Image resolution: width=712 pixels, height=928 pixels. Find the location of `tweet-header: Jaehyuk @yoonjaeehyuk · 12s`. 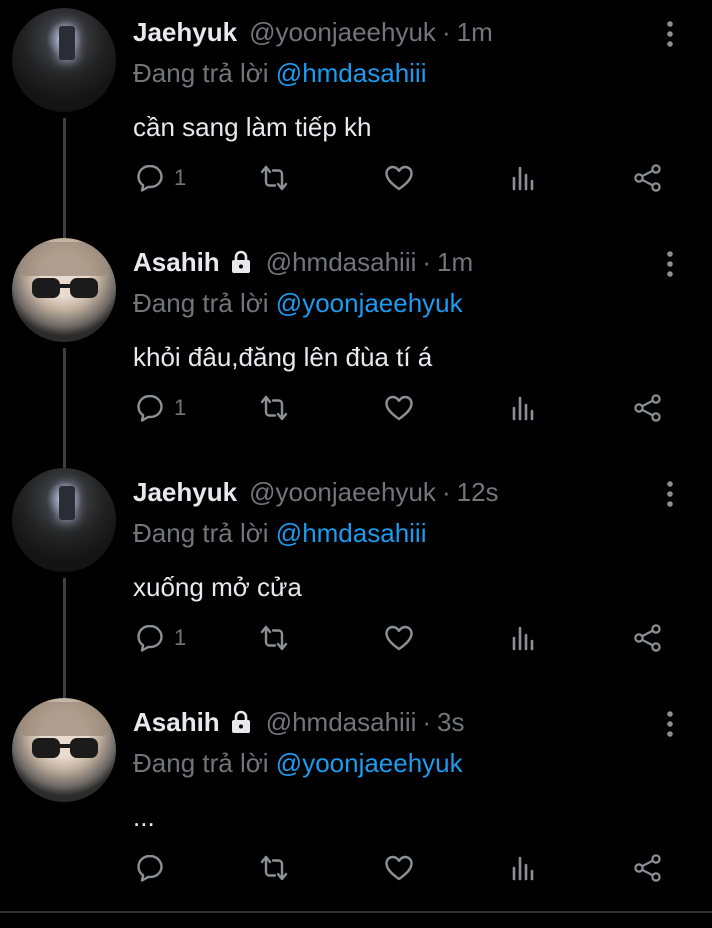

tweet-header: Jaehyuk @yoonjaeehyuk · 12s is located at coordinates (316, 492).